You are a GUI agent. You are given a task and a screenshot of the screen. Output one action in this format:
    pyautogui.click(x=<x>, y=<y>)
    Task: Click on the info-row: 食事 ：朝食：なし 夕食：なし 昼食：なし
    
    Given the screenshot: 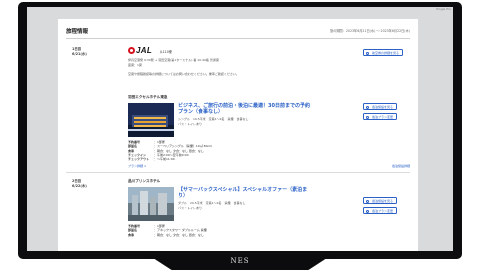 What is the action you would take?
    pyautogui.click(x=166, y=234)
    